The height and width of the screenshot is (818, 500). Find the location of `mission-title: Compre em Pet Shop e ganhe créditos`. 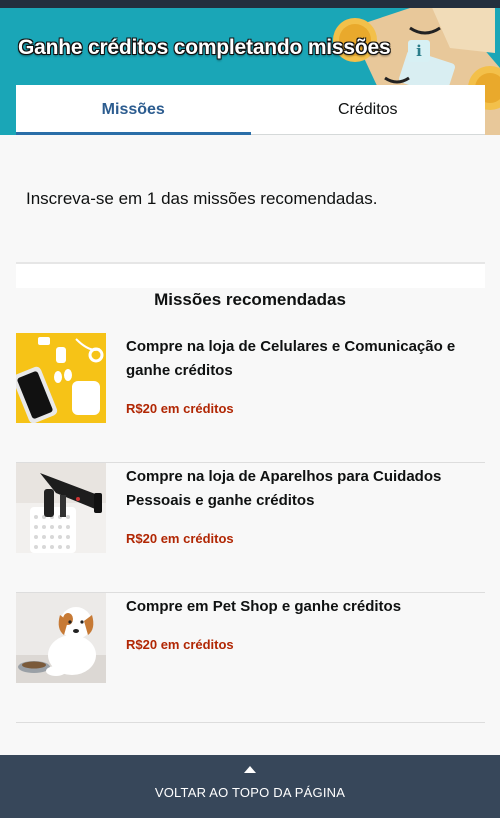

mission-title: Compre em Pet Shop e ganhe créditos is located at coordinates (264, 606).